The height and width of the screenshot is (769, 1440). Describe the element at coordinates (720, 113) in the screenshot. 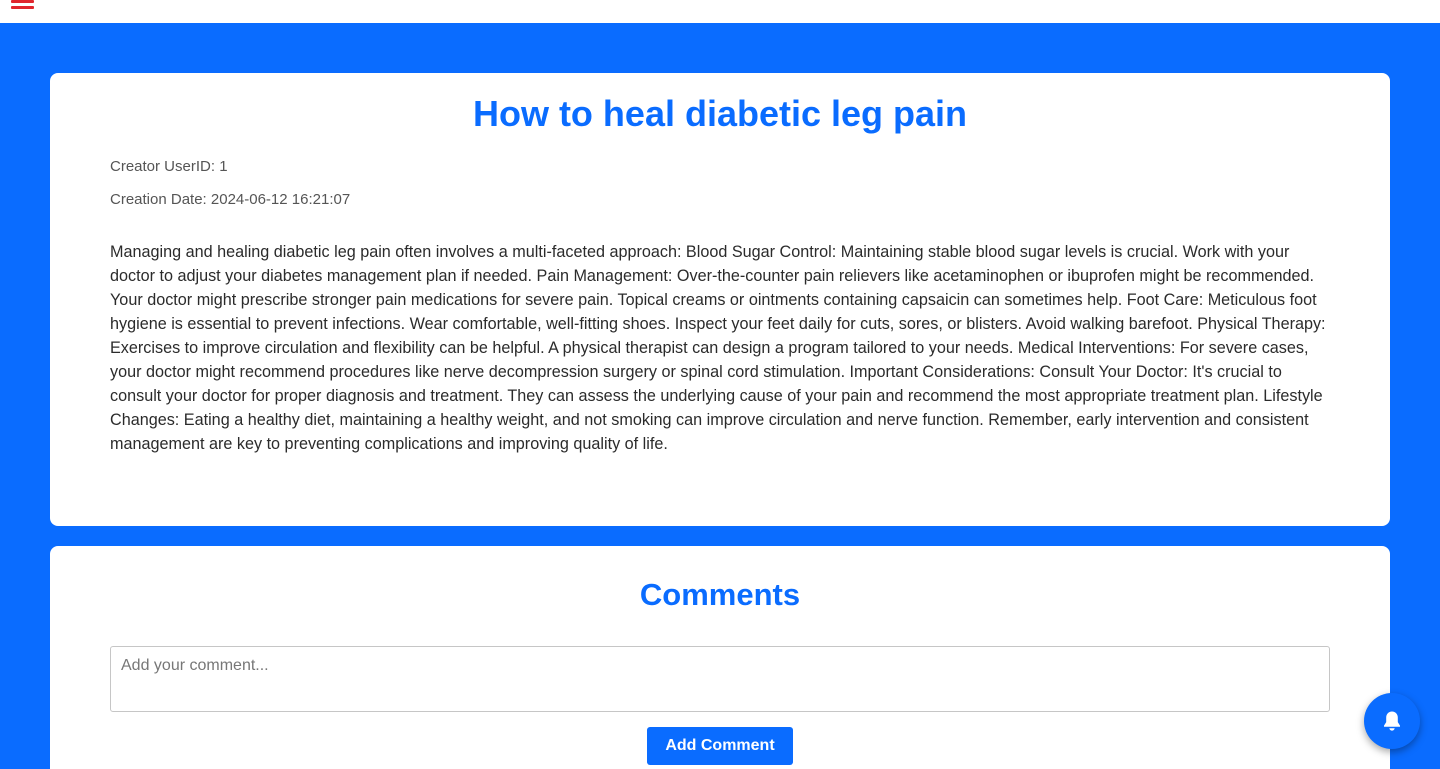

I see `post-title: How to heal diabetic leg pain` at that location.